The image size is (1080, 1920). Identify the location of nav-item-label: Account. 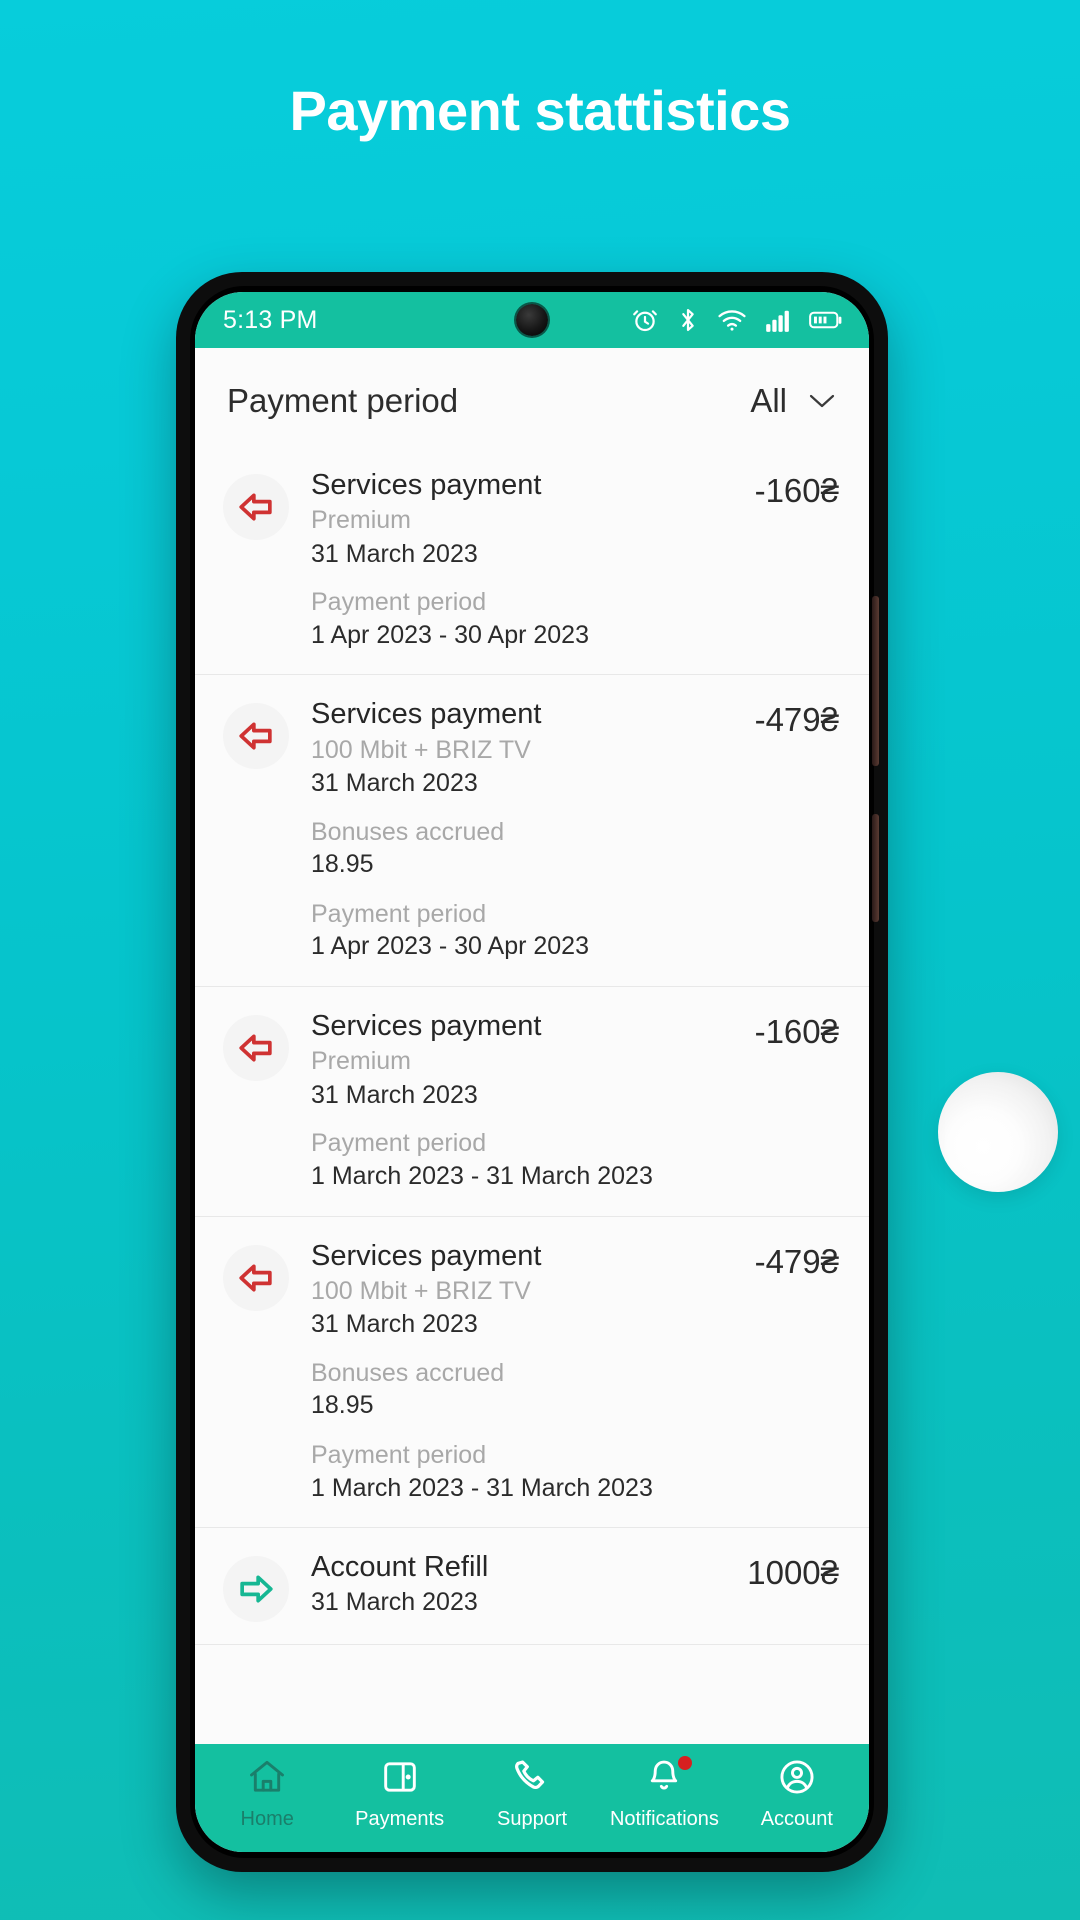
(796, 1818).